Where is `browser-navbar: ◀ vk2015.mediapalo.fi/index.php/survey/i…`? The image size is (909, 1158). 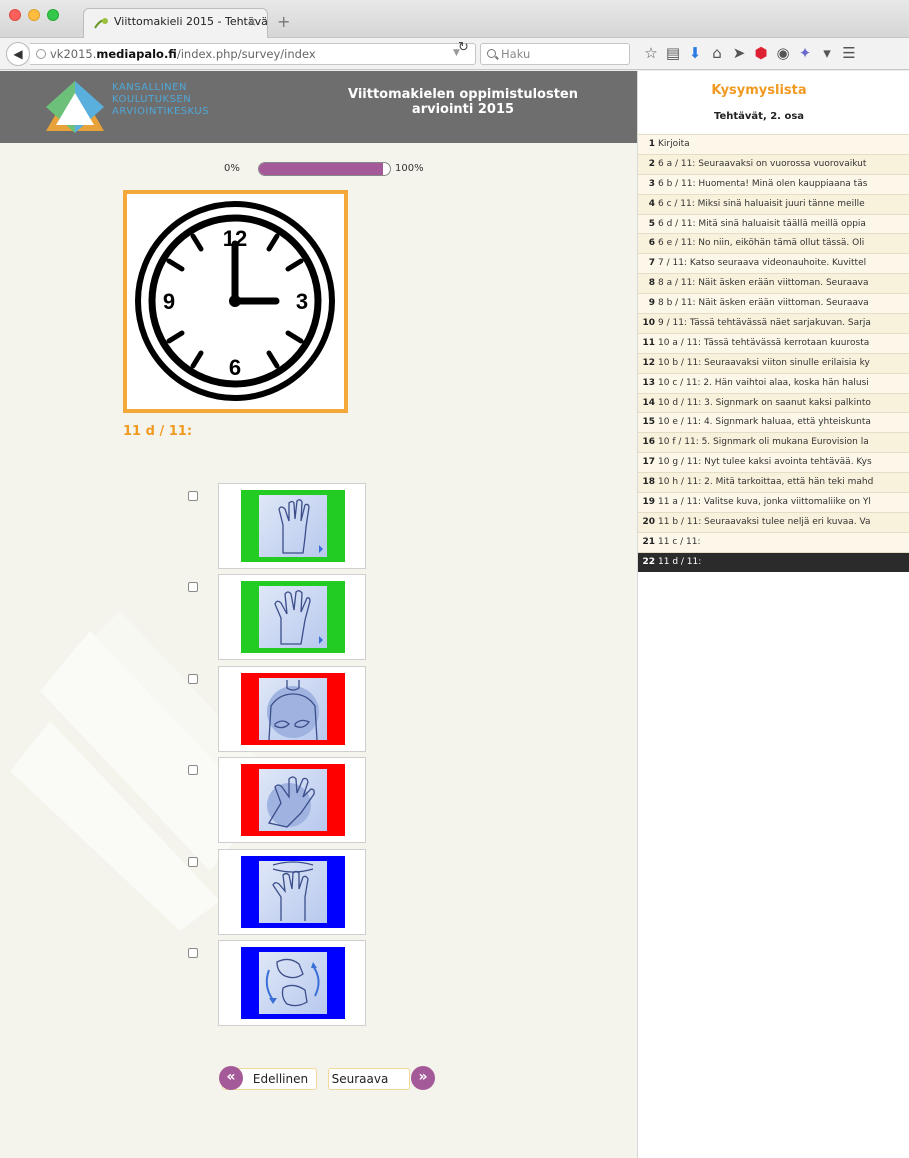
browser-navbar: ◀ vk2015.mediapalo.fi/index.php/survey/i… is located at coordinates (454, 54).